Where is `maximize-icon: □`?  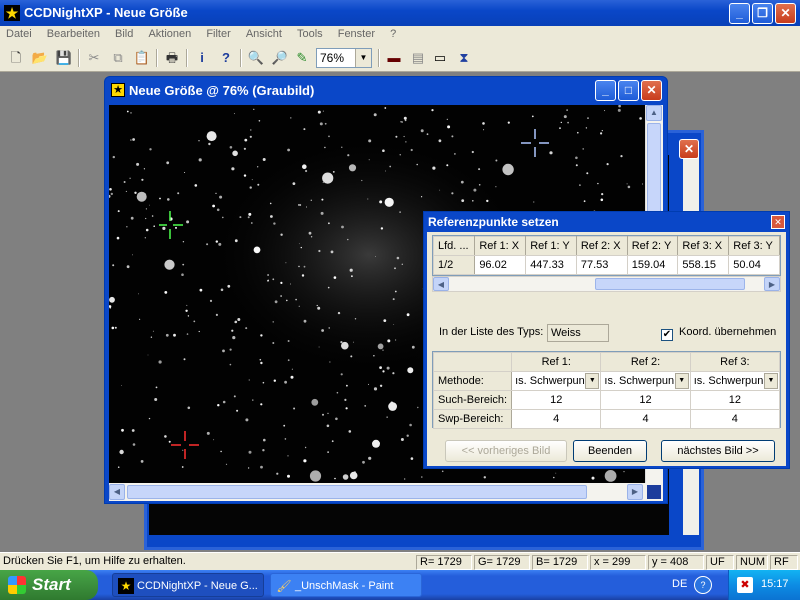 maximize-icon: □ is located at coordinates (628, 90).